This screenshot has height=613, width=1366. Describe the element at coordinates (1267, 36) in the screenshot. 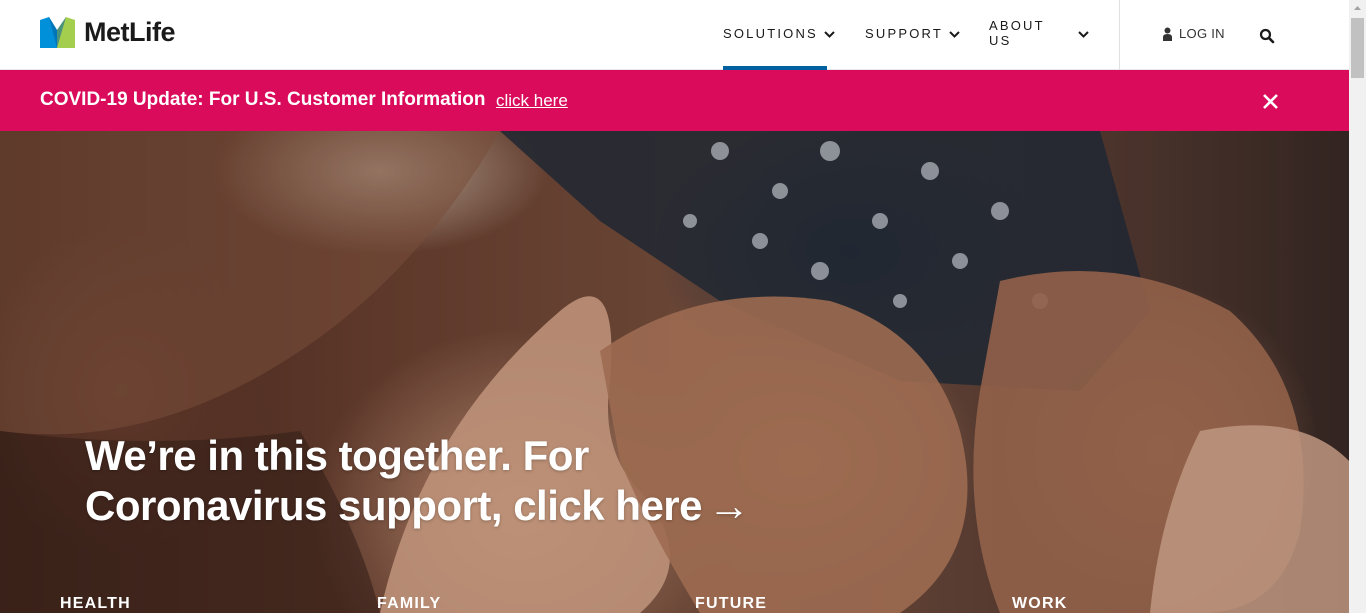

I see `search-icon` at that location.